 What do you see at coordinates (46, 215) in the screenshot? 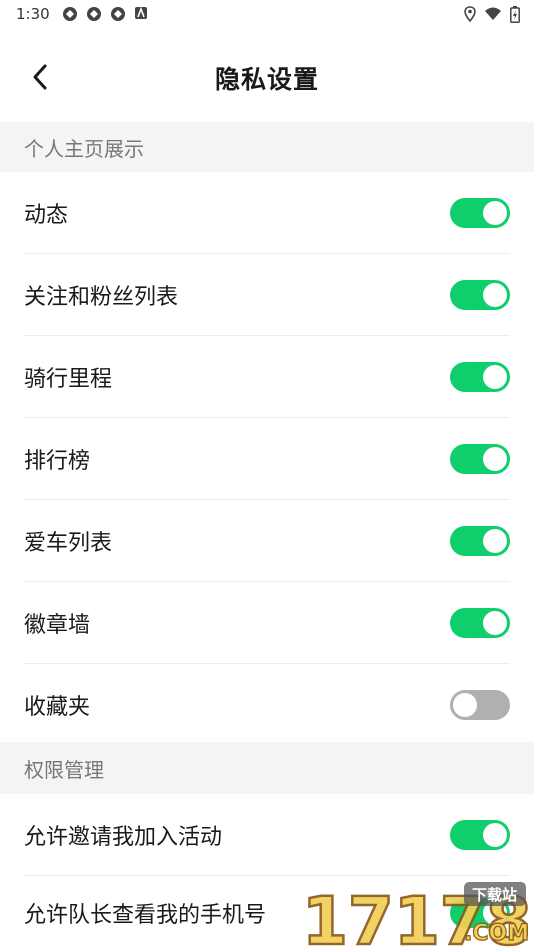
I see `setting-label: 动态` at bounding box center [46, 215].